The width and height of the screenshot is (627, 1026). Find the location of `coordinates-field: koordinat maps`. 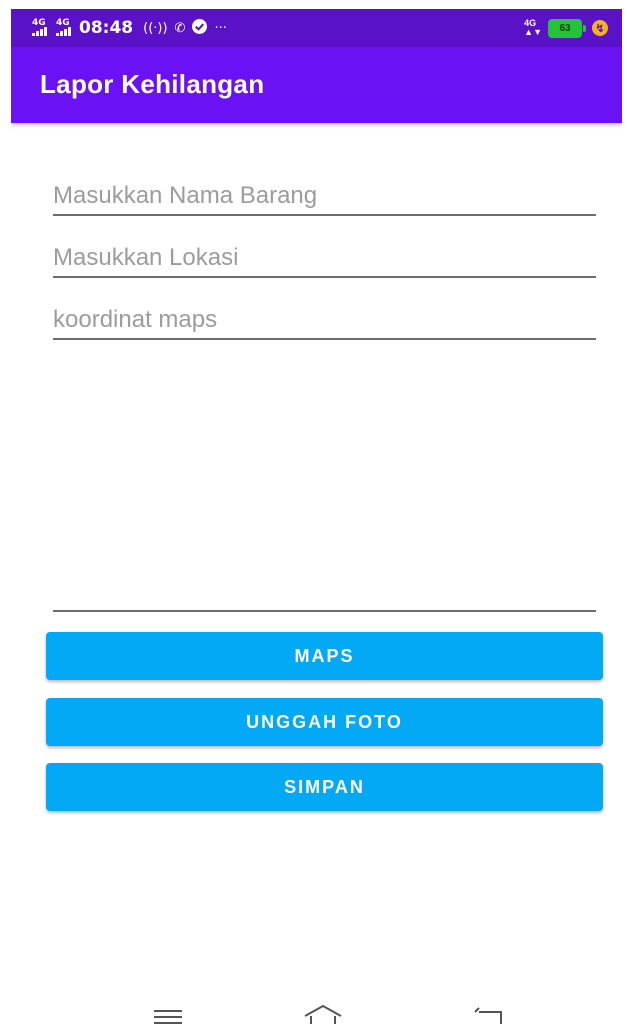

coordinates-field: koordinat maps is located at coordinates (324, 319).